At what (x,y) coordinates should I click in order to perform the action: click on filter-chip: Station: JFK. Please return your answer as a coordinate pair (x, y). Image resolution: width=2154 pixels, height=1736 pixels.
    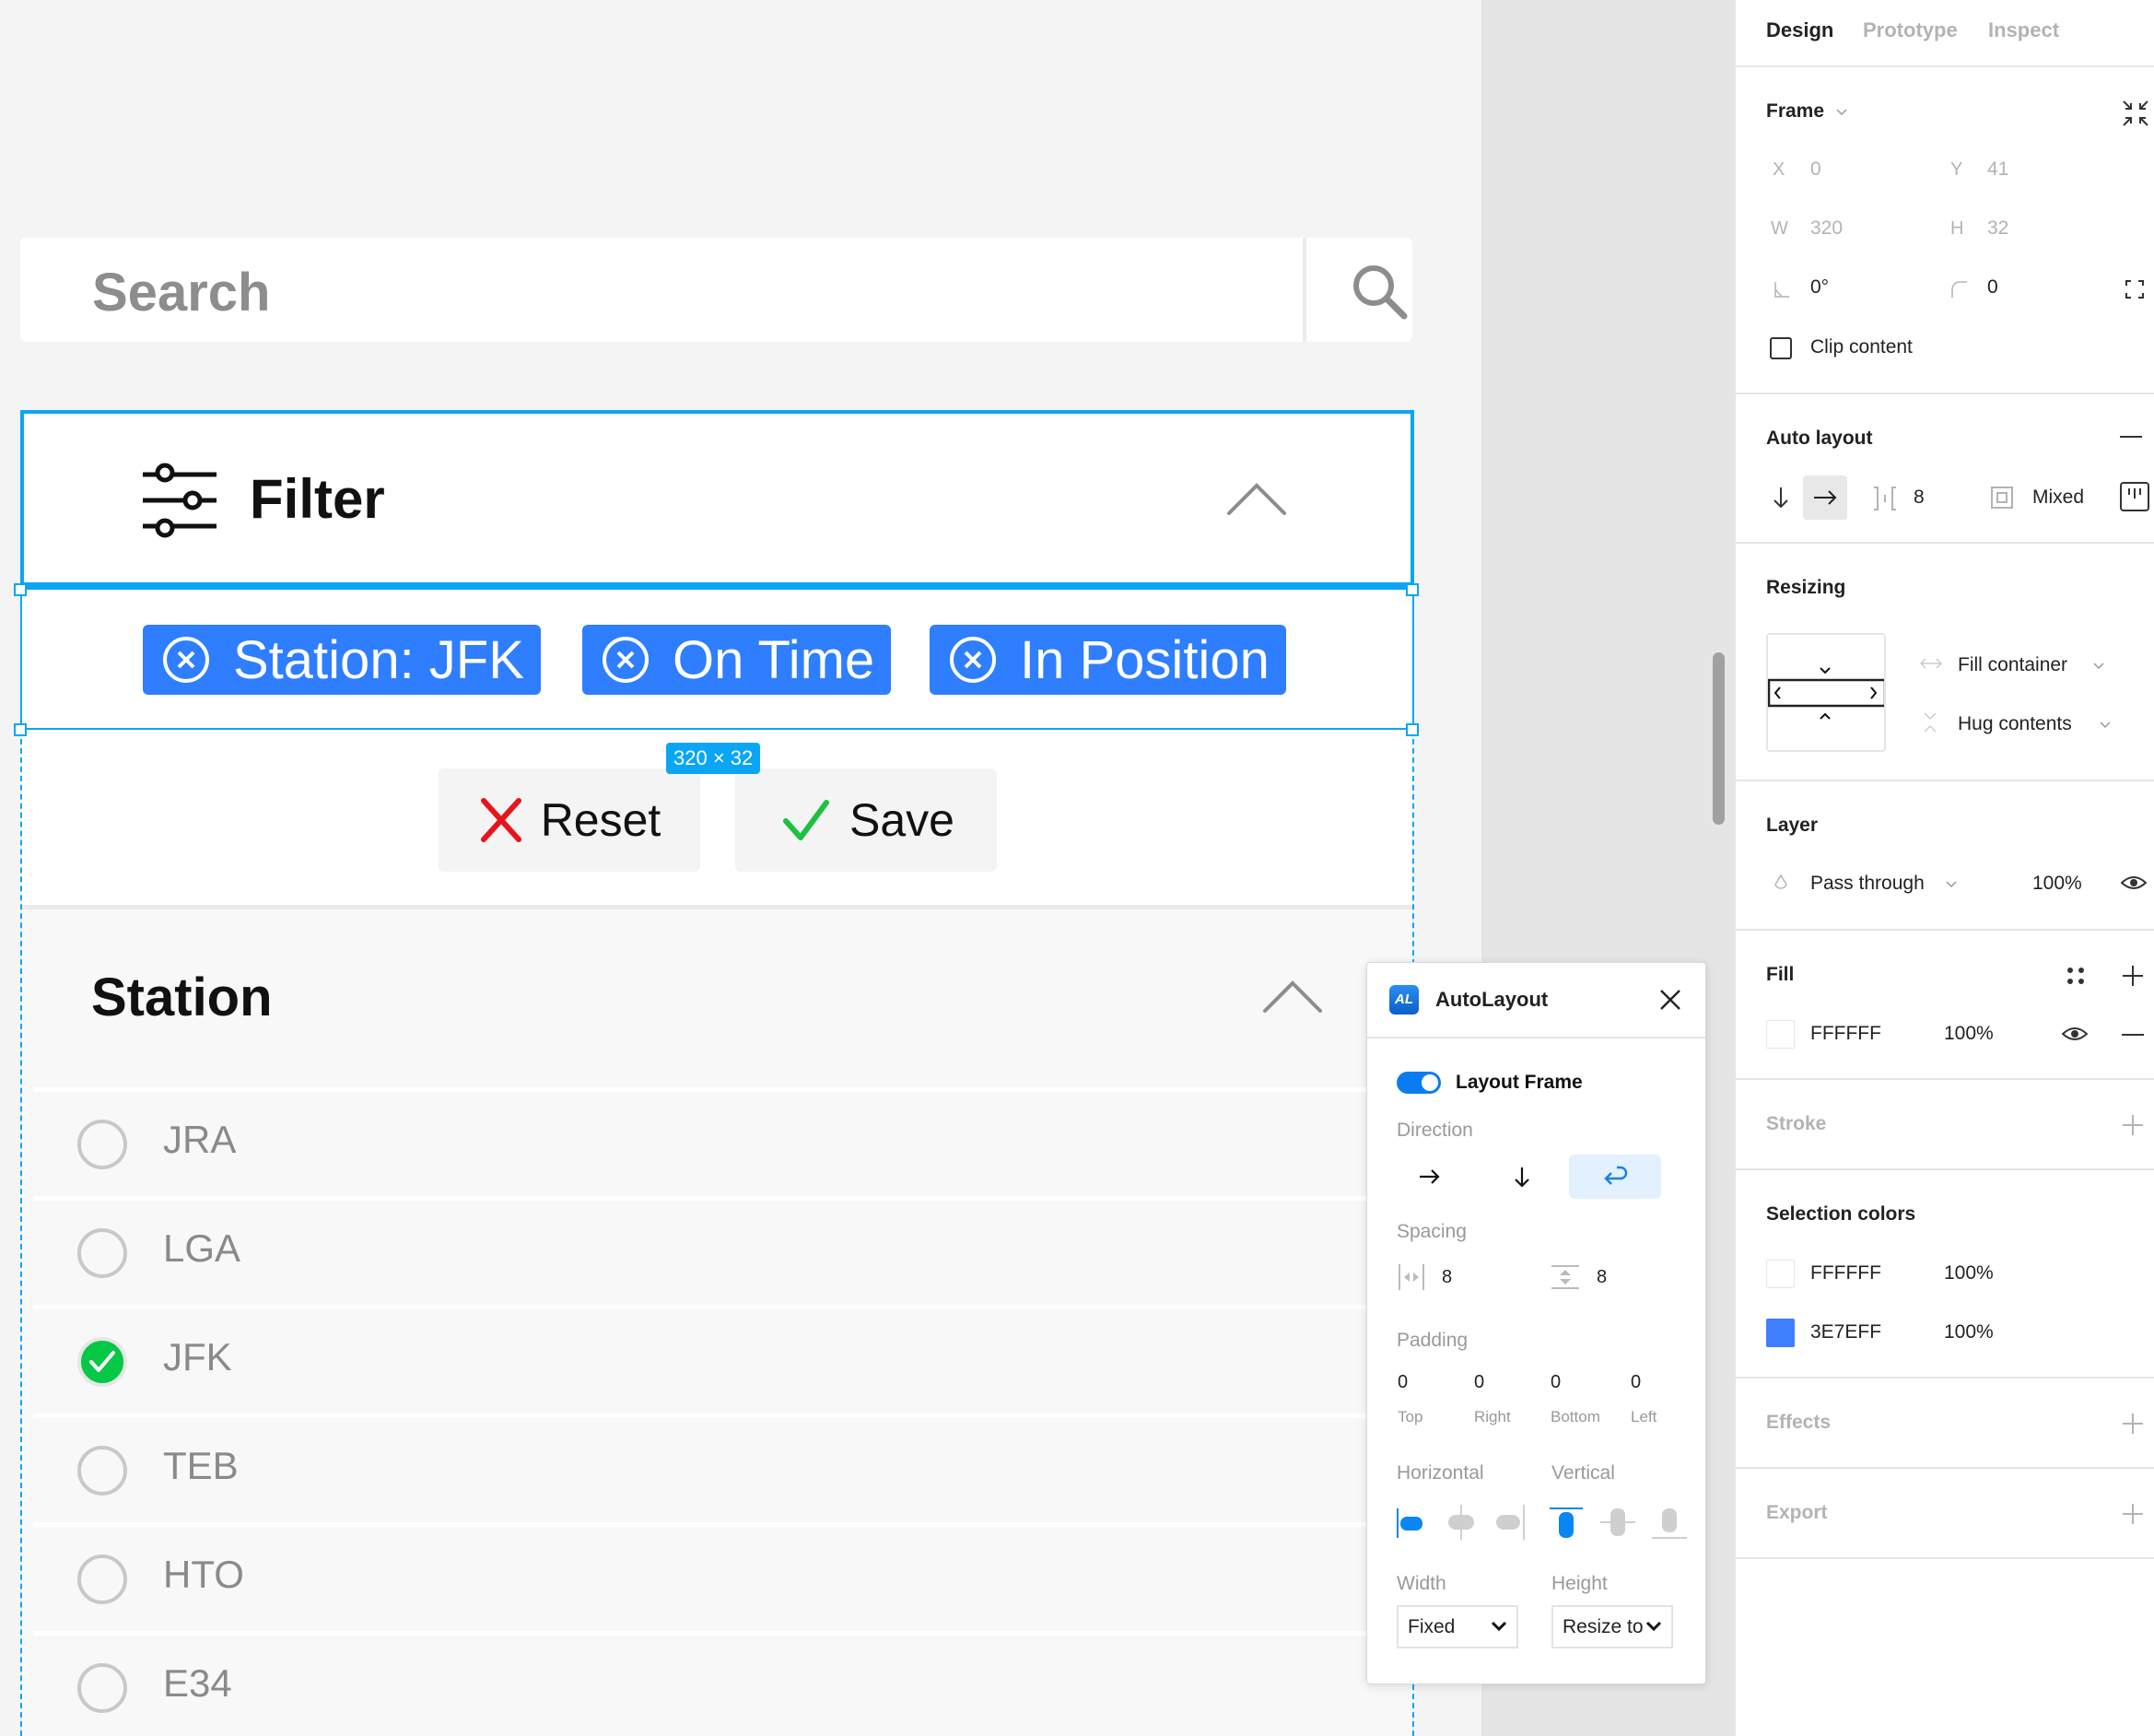
    Looking at the image, I should click on (342, 660).